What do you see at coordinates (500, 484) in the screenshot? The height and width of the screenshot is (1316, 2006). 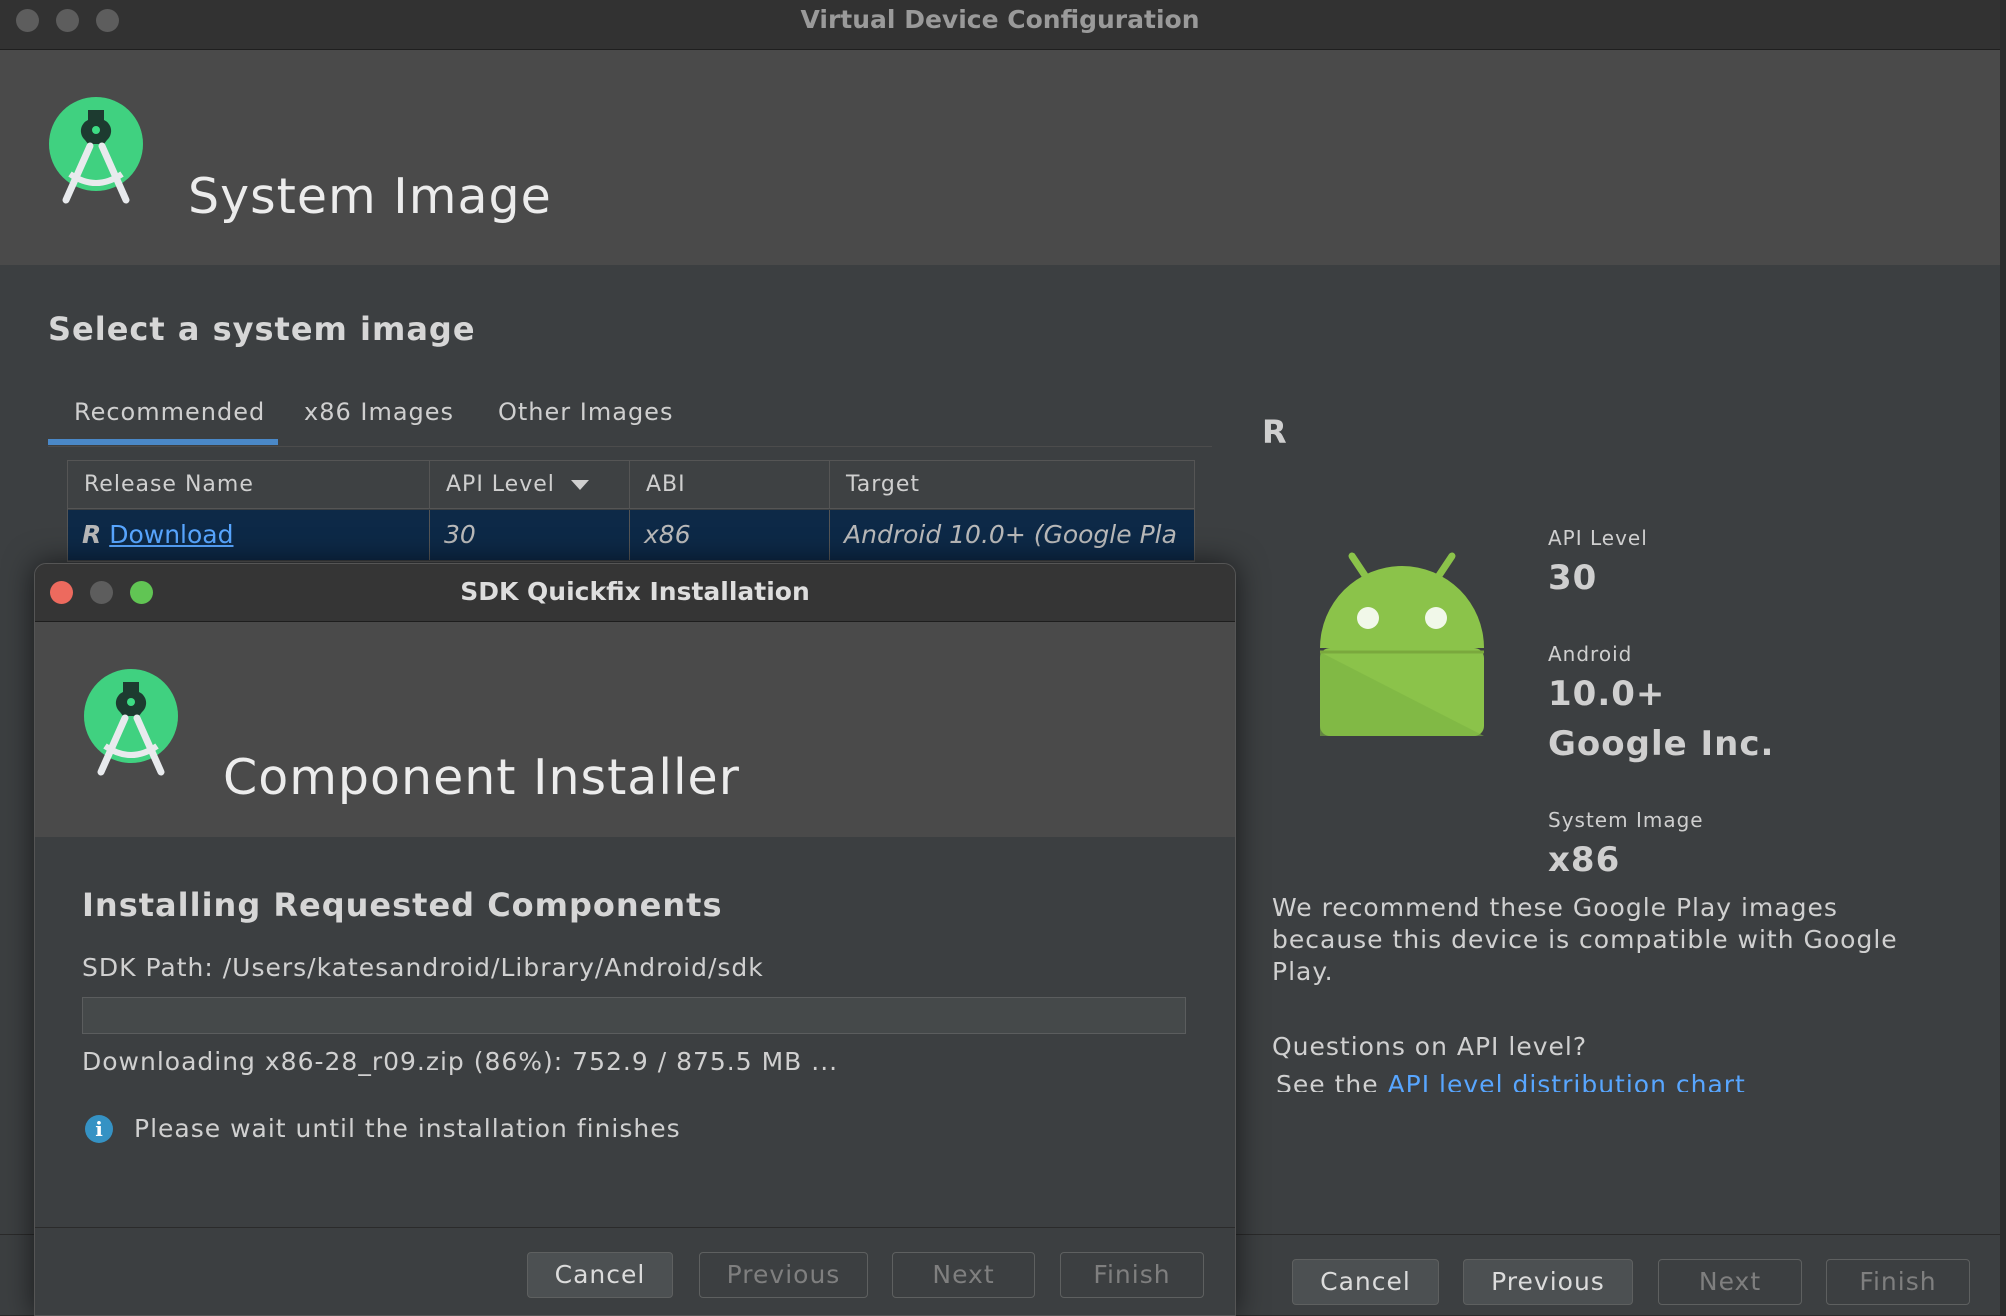 I see `column-header-api-level-label: API Level` at bounding box center [500, 484].